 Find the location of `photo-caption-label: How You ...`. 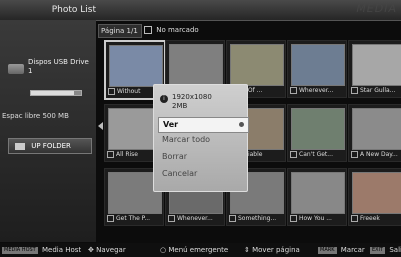

photo-caption-label: How You ... is located at coordinates (315, 218).